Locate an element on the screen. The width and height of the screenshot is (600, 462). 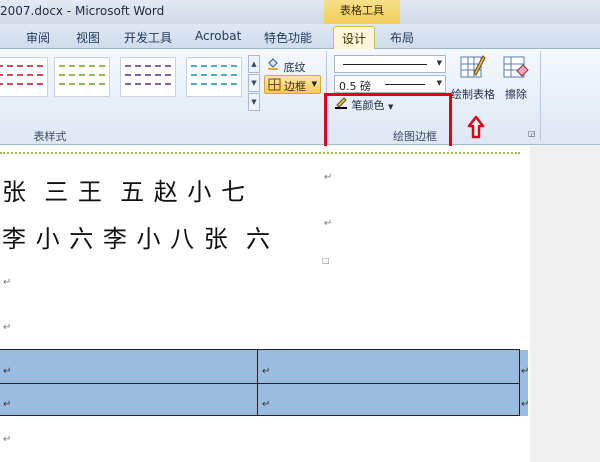
borders-button: 边框 ▼ is located at coordinates (292, 84).